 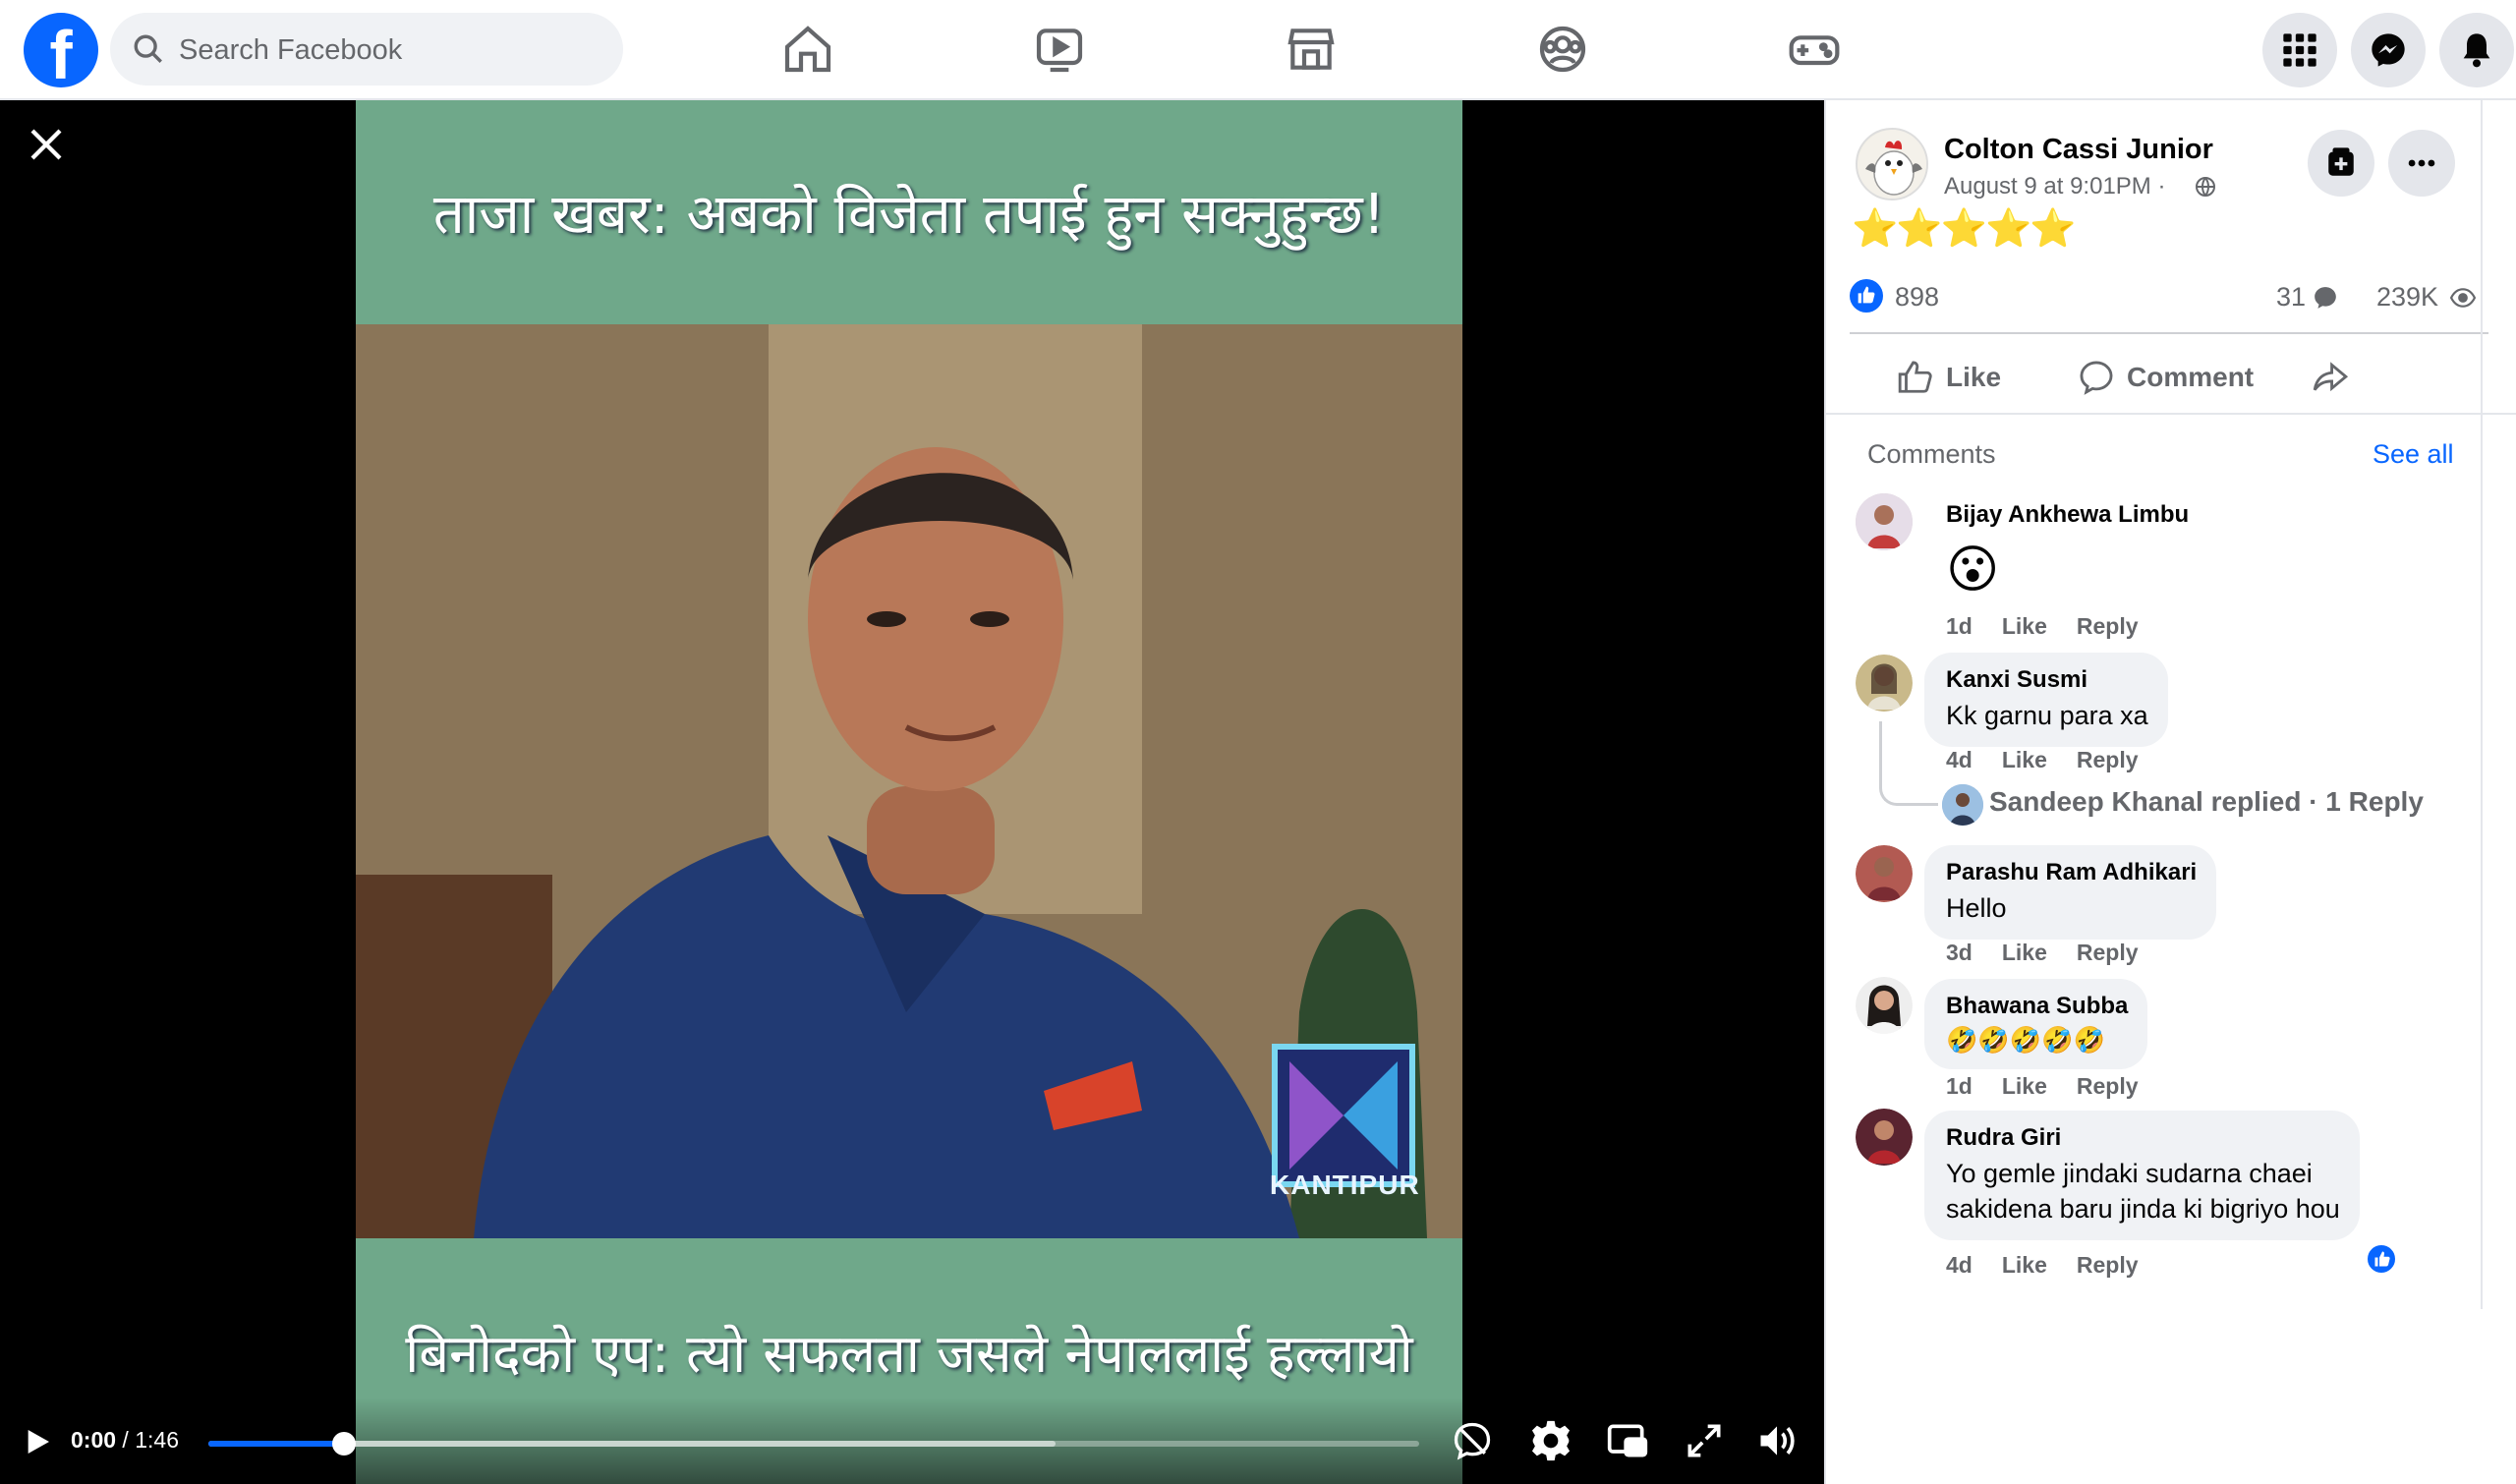 What do you see at coordinates (2078, 150) in the screenshot?
I see `author-name: Colton Cassi Junior` at bounding box center [2078, 150].